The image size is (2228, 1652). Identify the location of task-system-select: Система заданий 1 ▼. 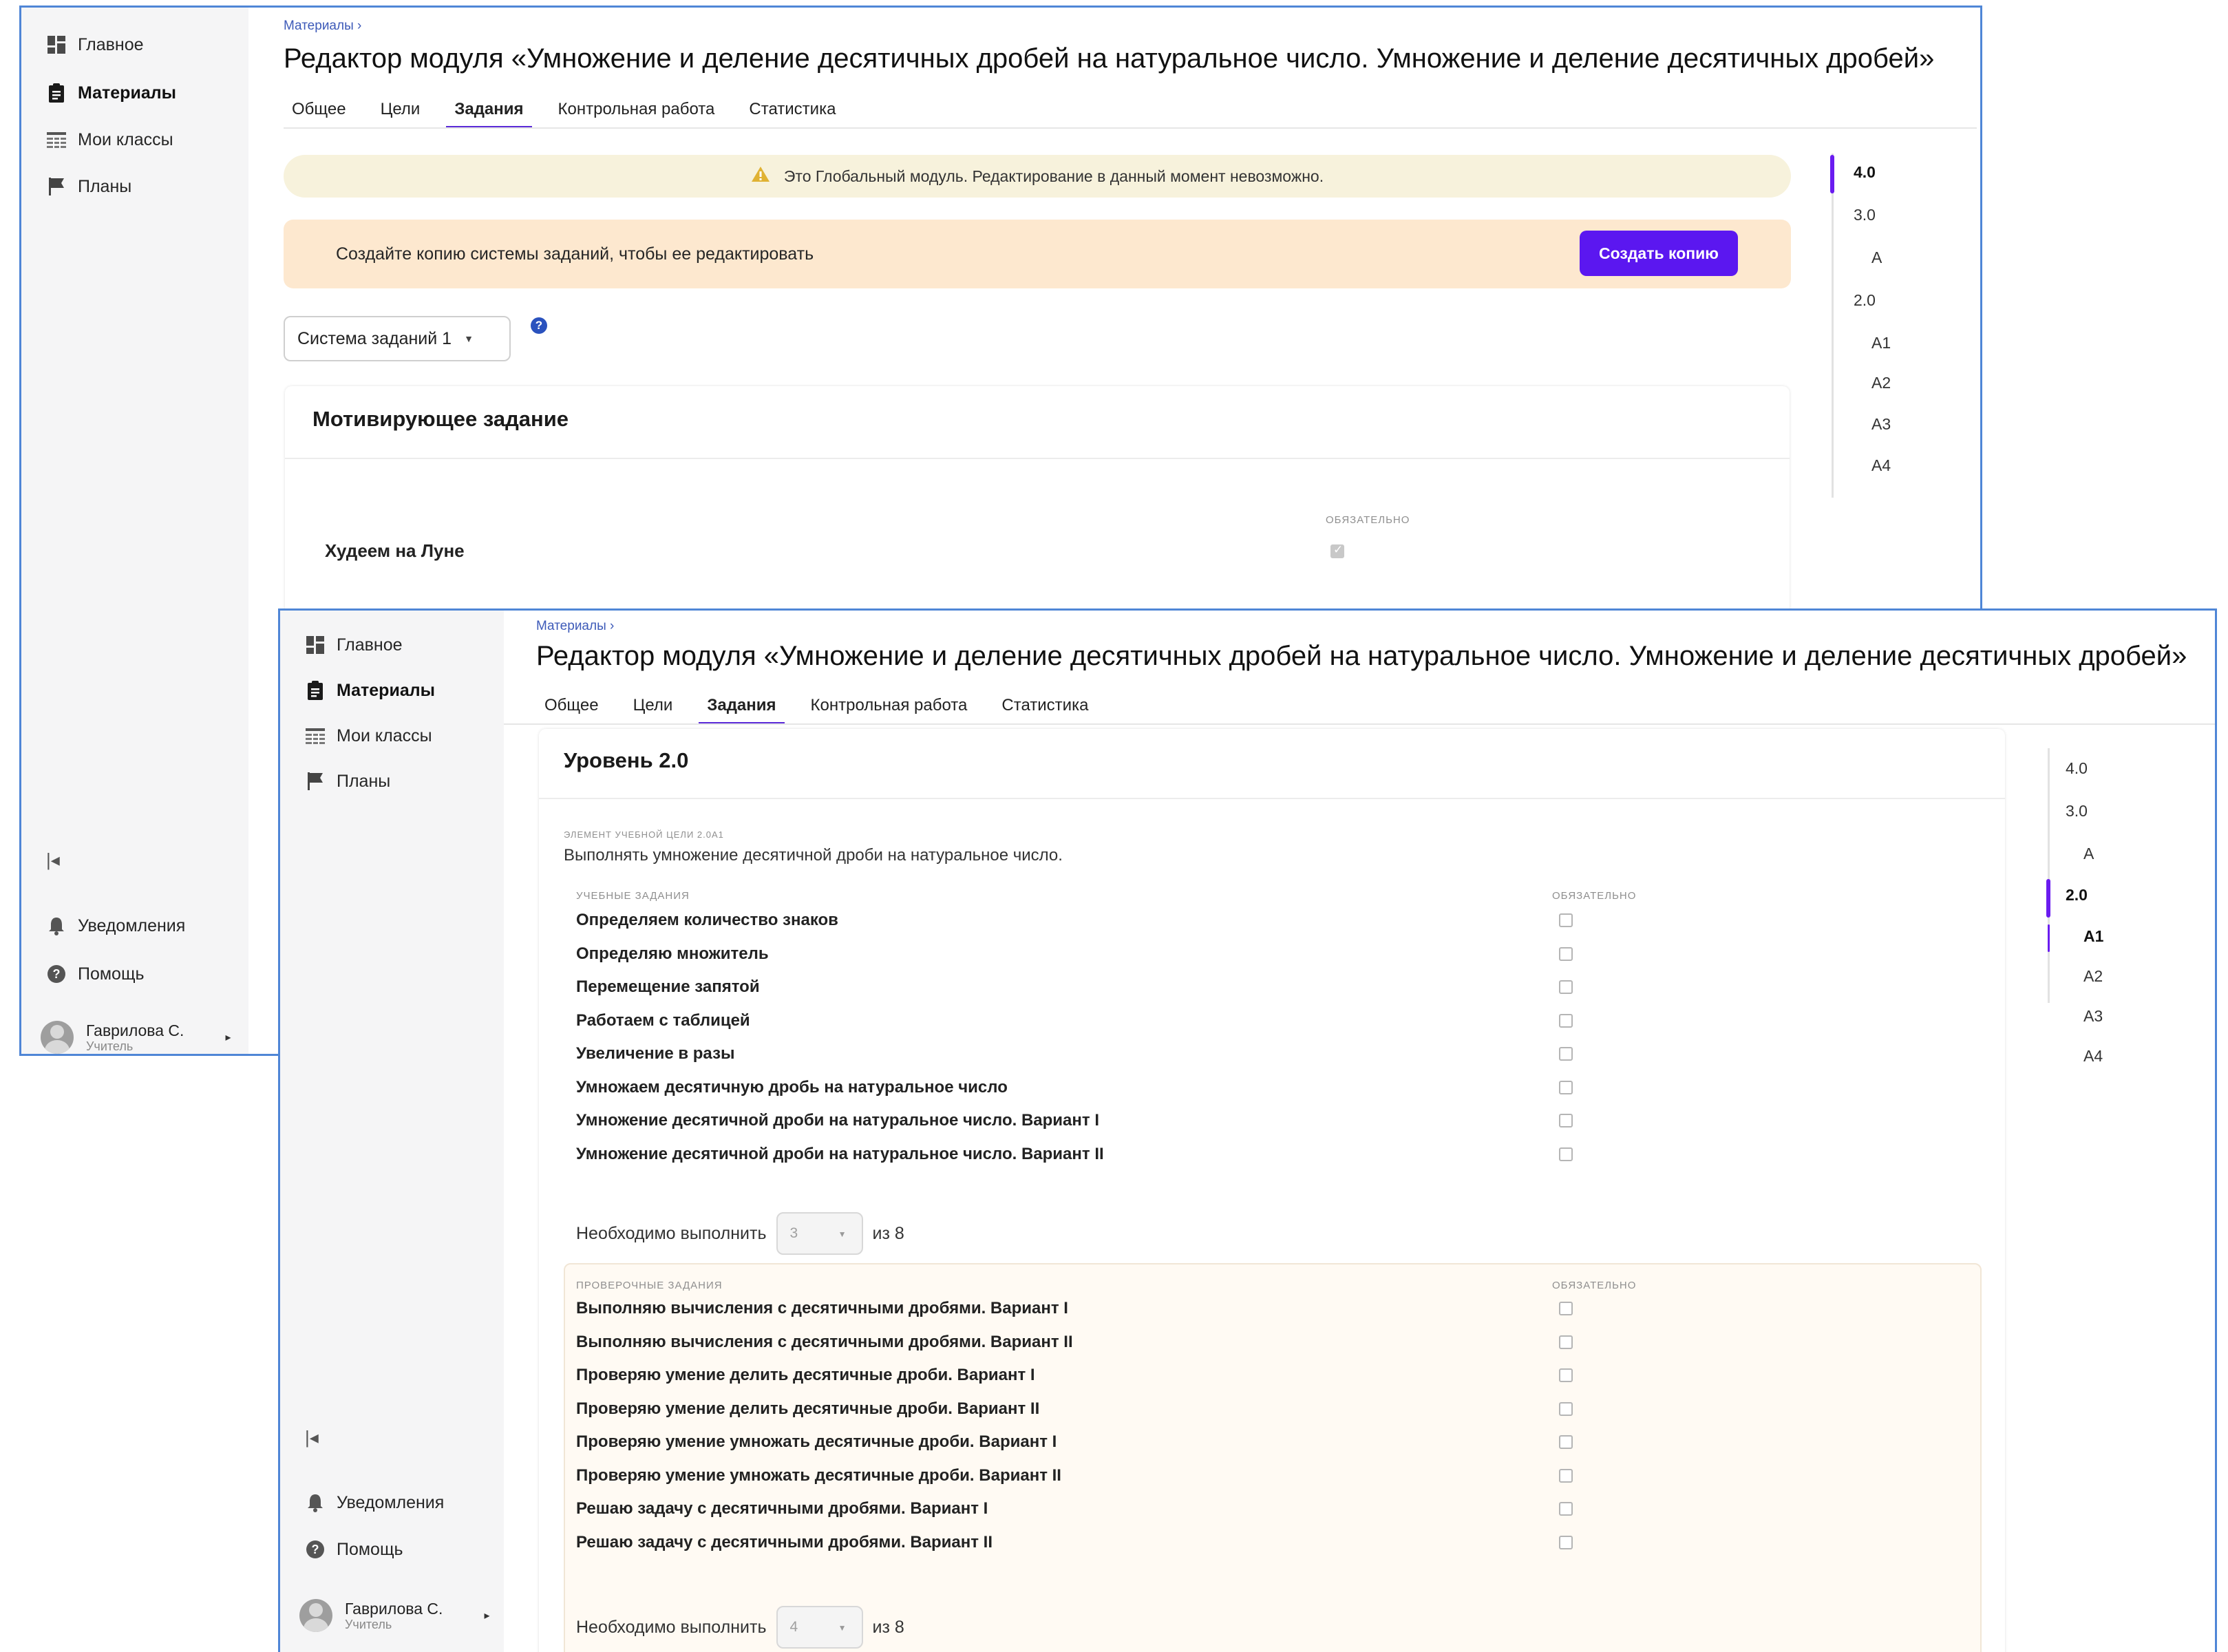
(398, 338).